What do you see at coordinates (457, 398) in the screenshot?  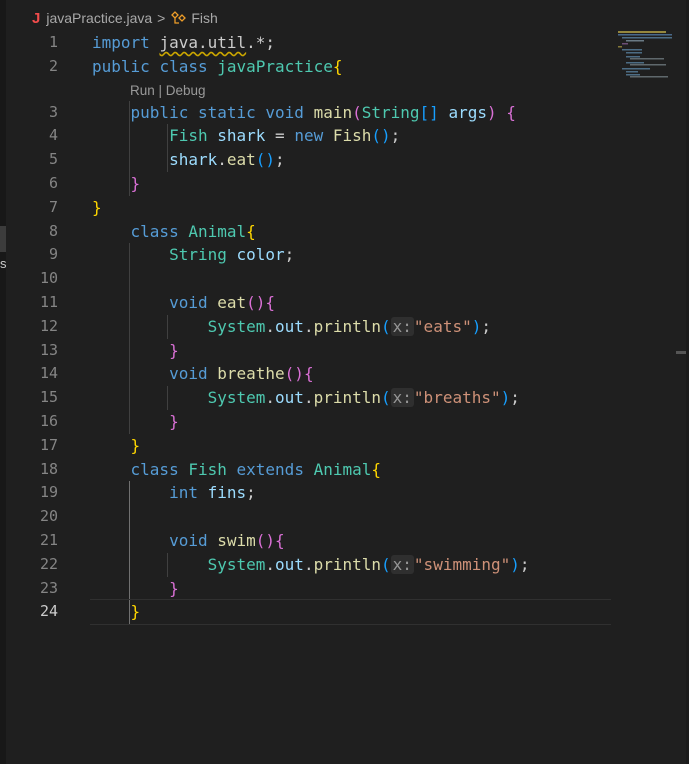 I see `code-token: "breaths"` at bounding box center [457, 398].